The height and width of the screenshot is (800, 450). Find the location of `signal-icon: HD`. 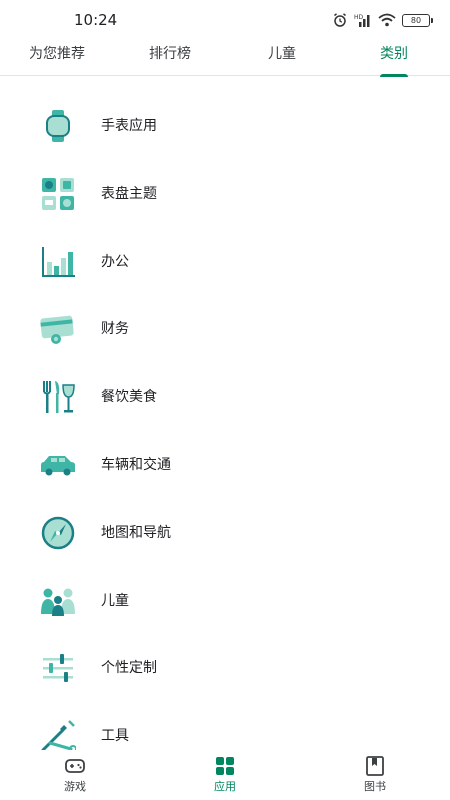

signal-icon: HD is located at coordinates (363, 20).